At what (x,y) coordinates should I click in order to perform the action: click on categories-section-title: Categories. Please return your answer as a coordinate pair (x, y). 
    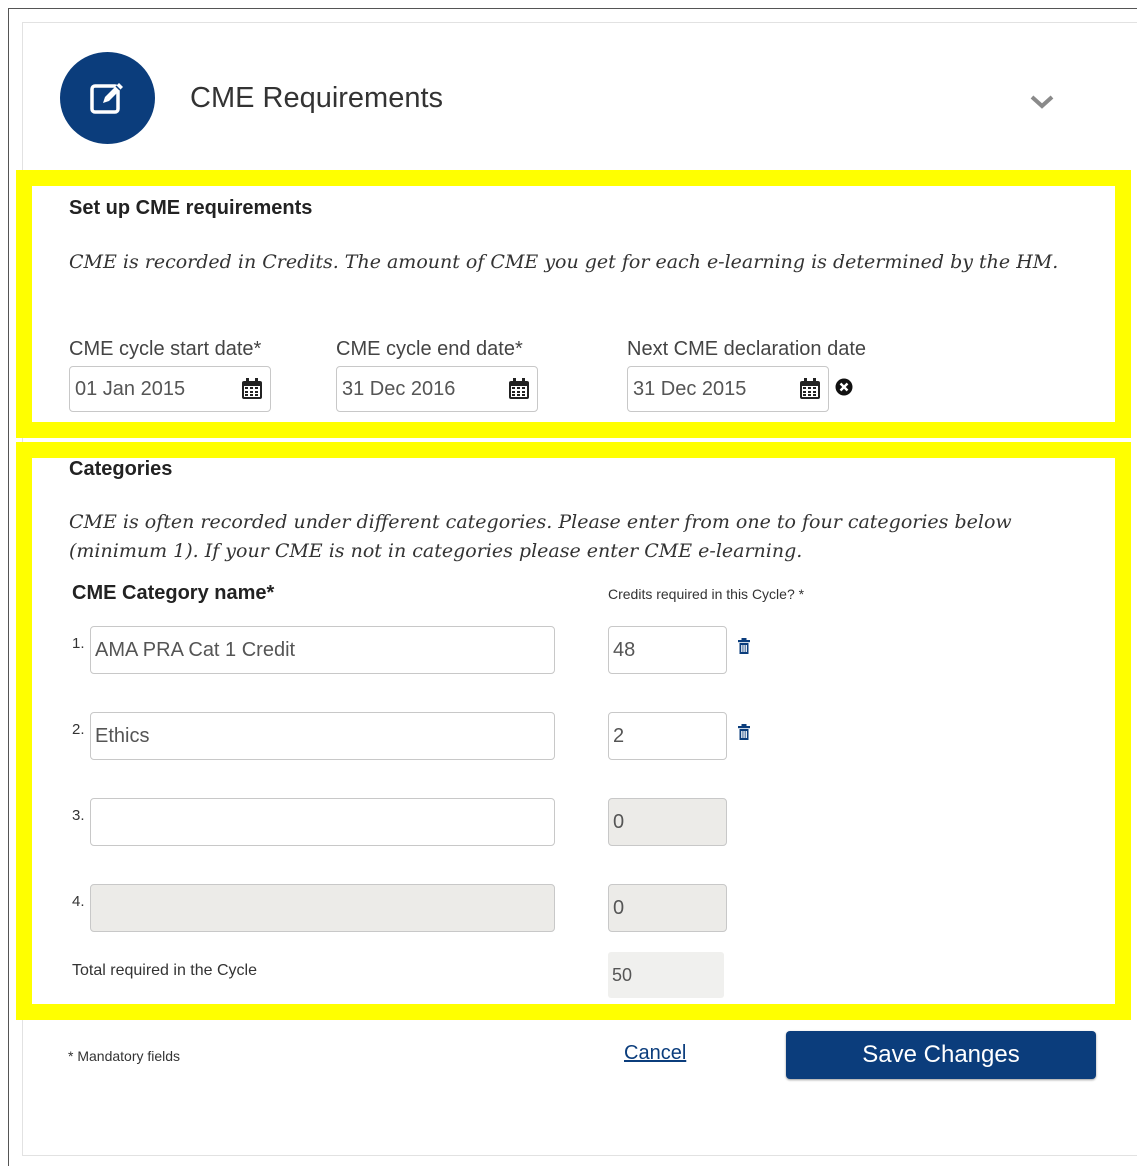
    Looking at the image, I should click on (121, 469).